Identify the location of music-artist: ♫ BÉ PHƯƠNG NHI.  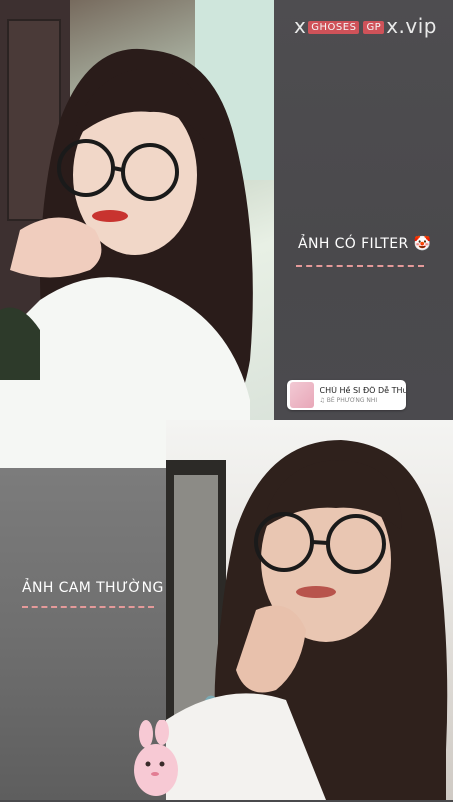
(348, 400).